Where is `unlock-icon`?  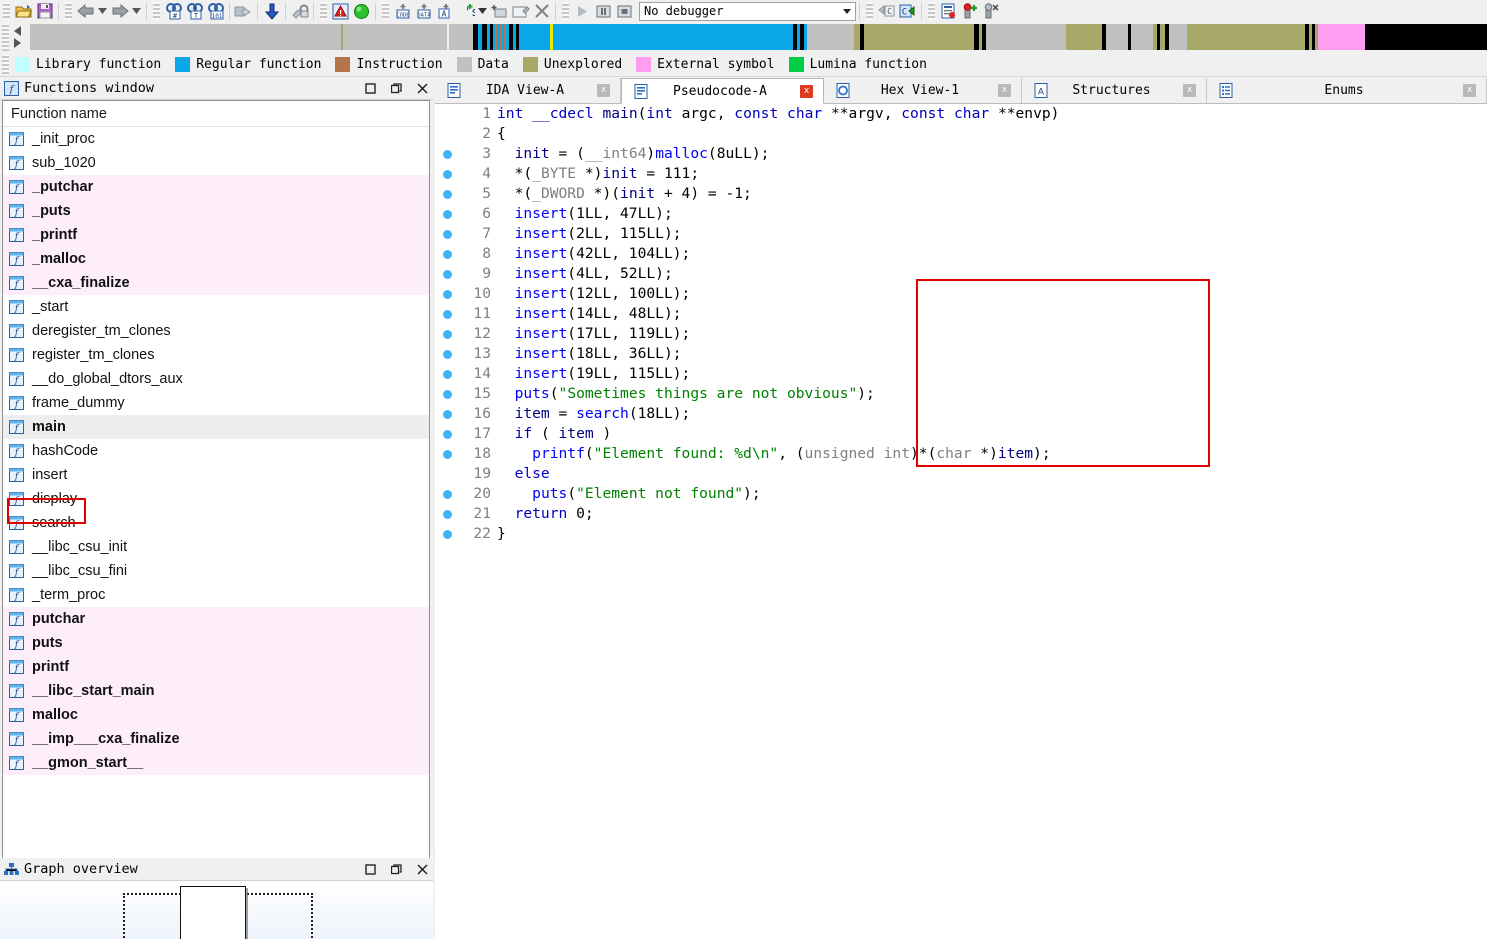
unlock-icon is located at coordinates (299, 11).